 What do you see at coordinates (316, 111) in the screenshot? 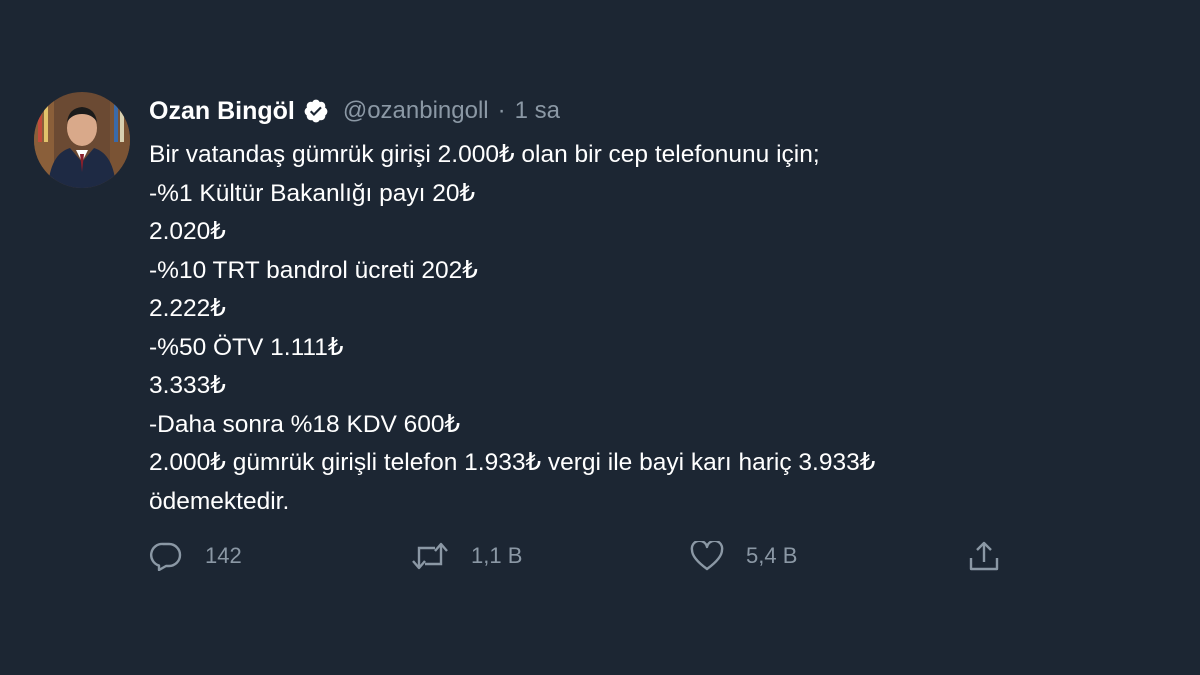
I see `verified-badge-icon` at bounding box center [316, 111].